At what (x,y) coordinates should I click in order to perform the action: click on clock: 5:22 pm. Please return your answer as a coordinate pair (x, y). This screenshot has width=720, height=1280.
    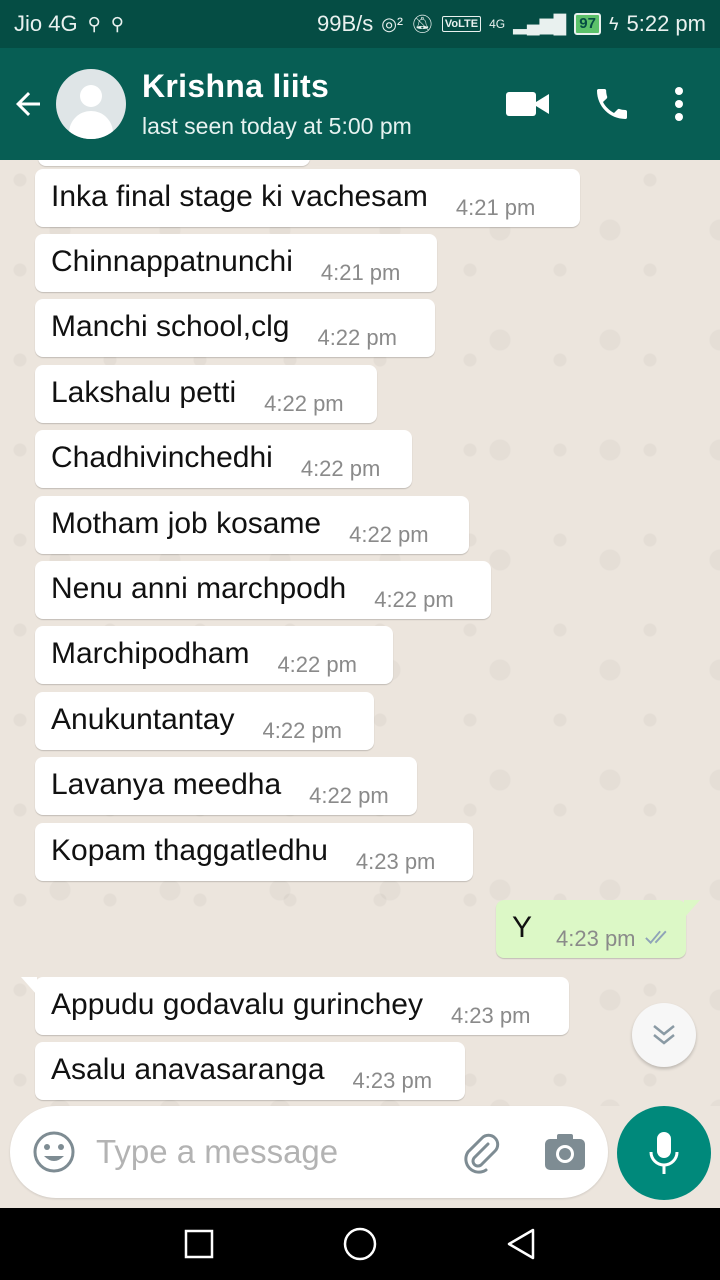
    Looking at the image, I should click on (666, 23).